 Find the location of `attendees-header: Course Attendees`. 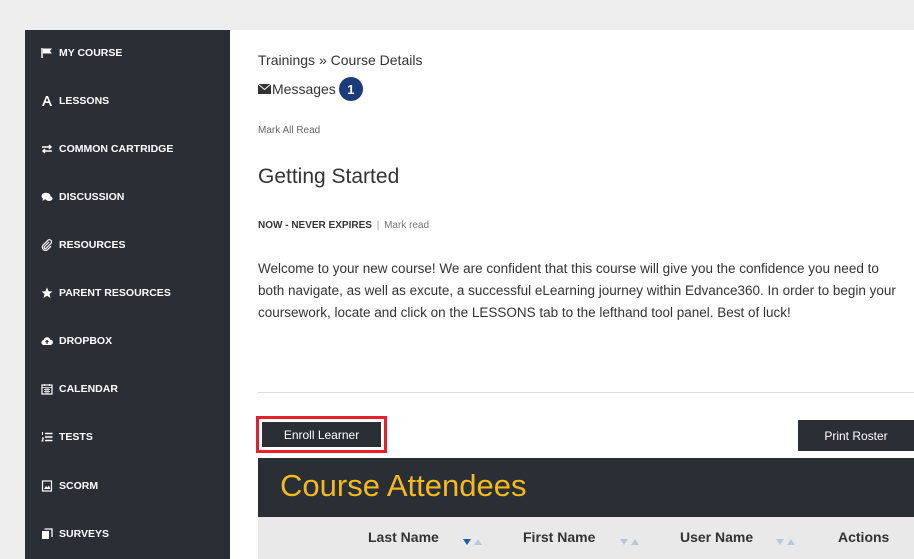

attendees-header: Course Attendees is located at coordinates (586, 487).